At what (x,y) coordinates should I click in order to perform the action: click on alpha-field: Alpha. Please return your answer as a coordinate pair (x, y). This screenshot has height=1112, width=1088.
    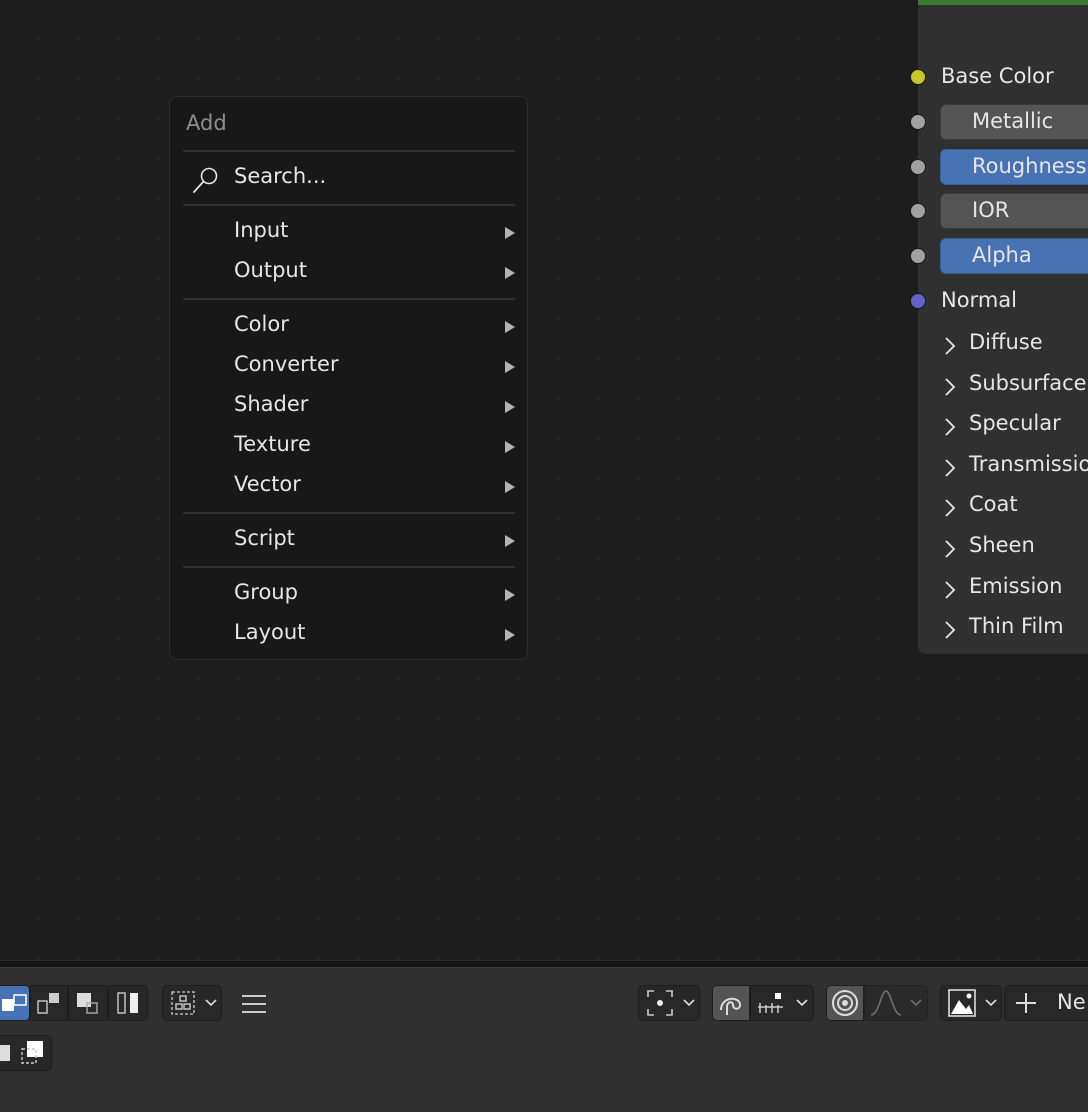
    Looking at the image, I should click on (1014, 256).